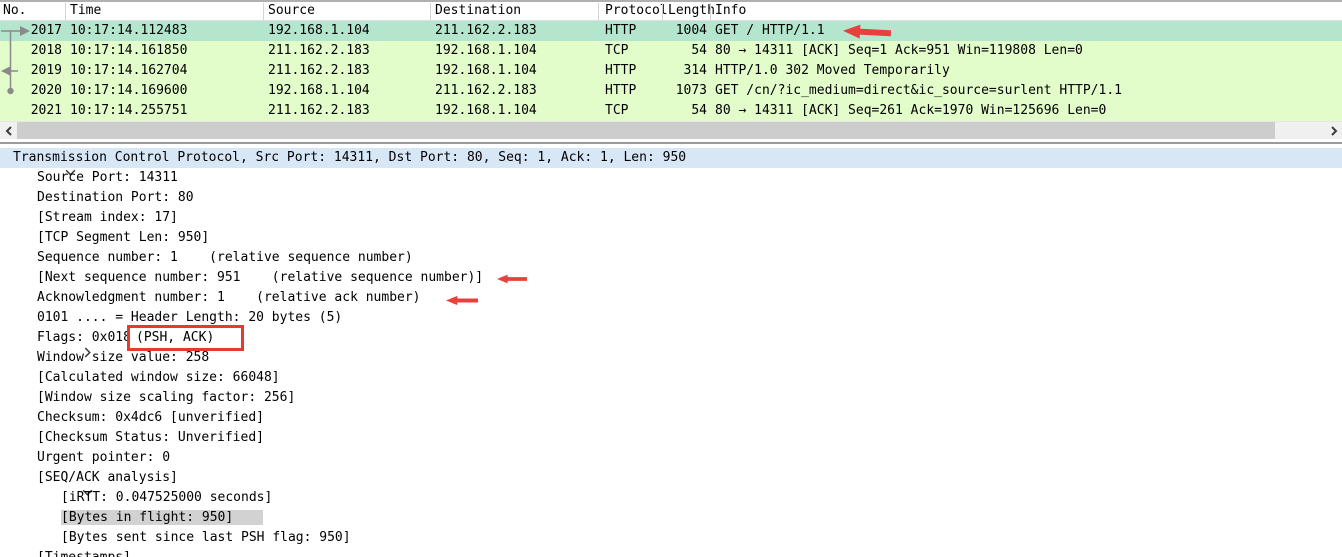  I want to click on chevron-right-icon, so click(1333, 130).